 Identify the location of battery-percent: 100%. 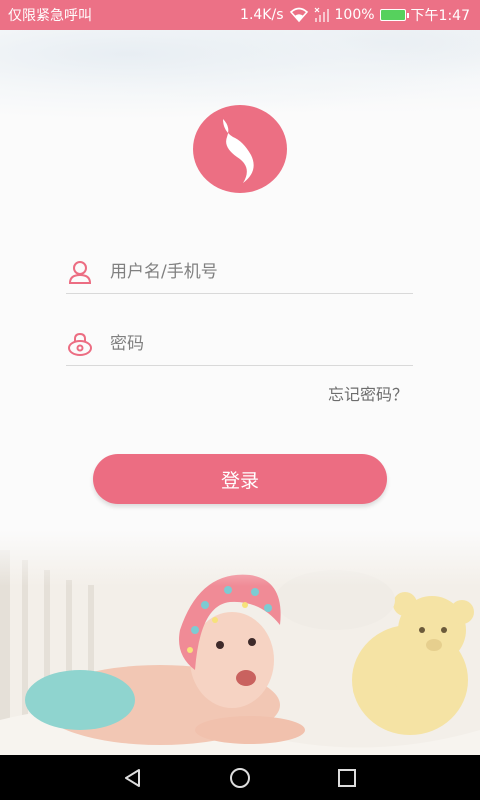
(354, 15).